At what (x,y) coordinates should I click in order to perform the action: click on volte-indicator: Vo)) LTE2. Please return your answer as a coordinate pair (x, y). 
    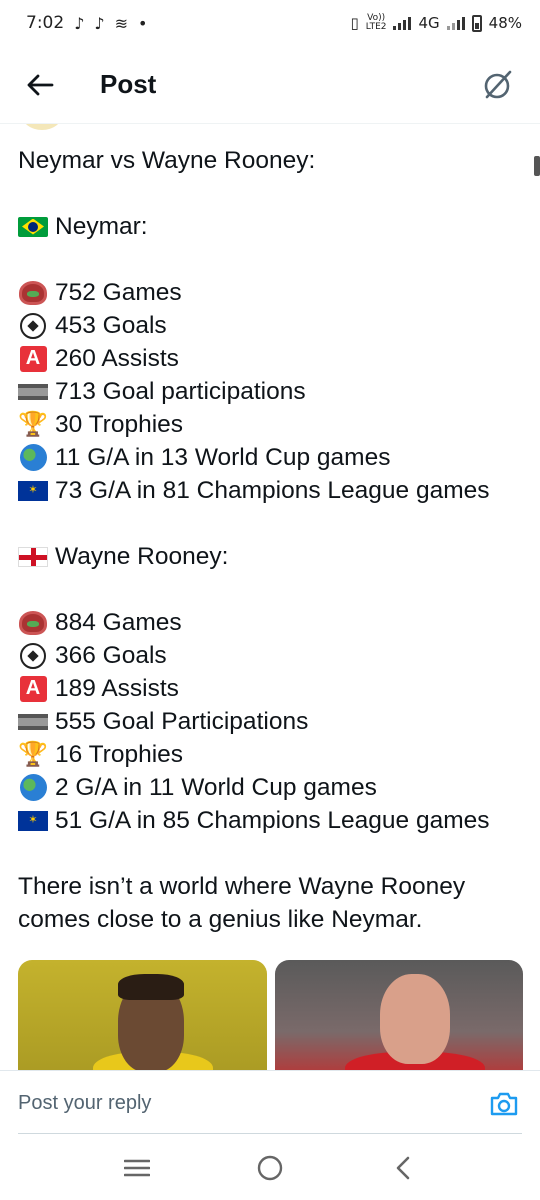
    Looking at the image, I should click on (376, 22).